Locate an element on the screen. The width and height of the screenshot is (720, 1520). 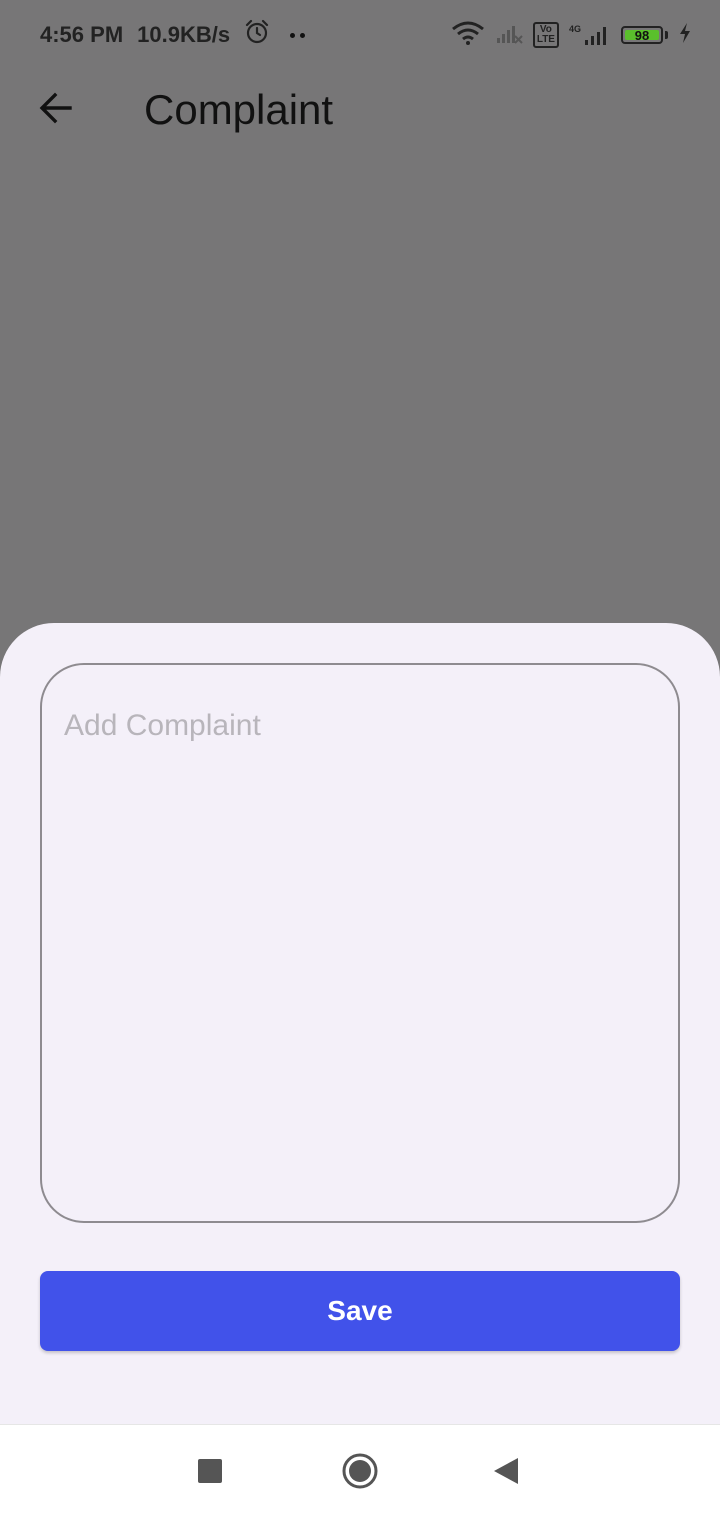
battery-body: 98 is located at coordinates (642, 35).